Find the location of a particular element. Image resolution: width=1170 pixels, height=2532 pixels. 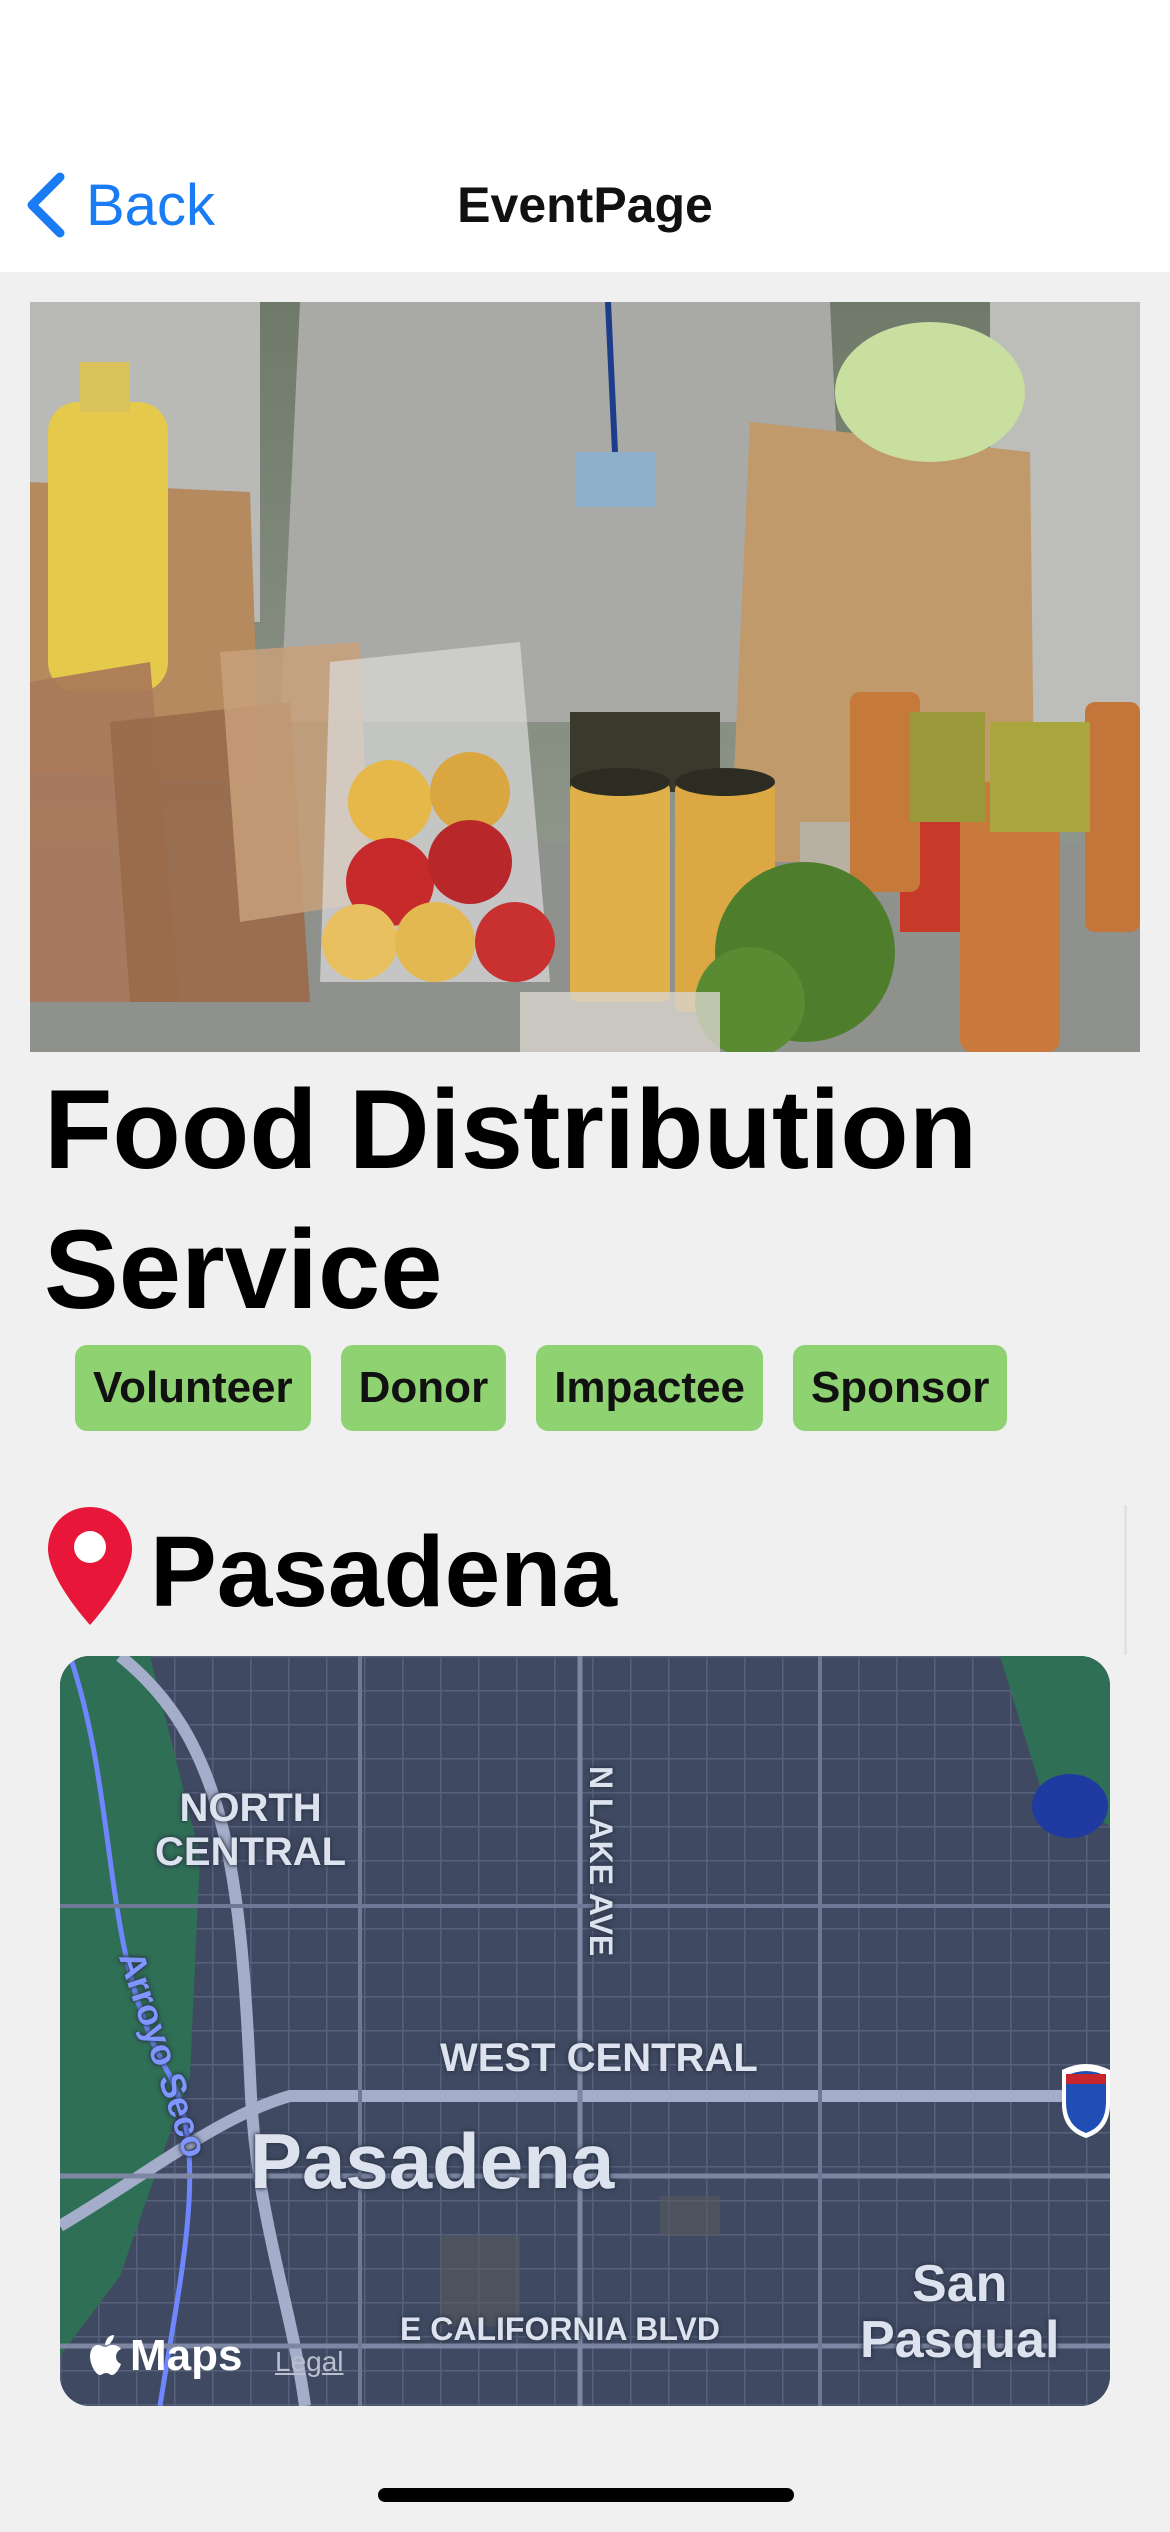

interstate-shield-icon is located at coordinates (1086, 2101).